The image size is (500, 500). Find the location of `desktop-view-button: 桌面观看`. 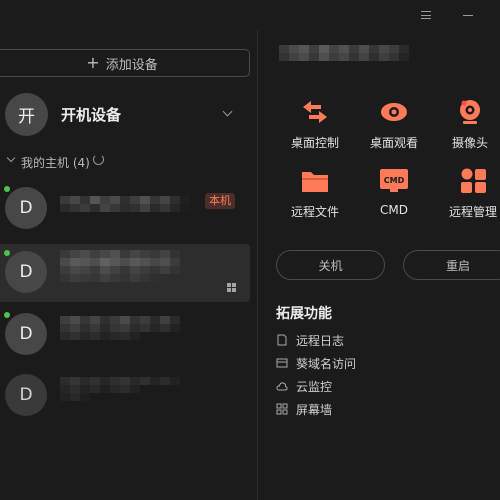

desktop-view-button: 桌面观看 is located at coordinates (394, 128).